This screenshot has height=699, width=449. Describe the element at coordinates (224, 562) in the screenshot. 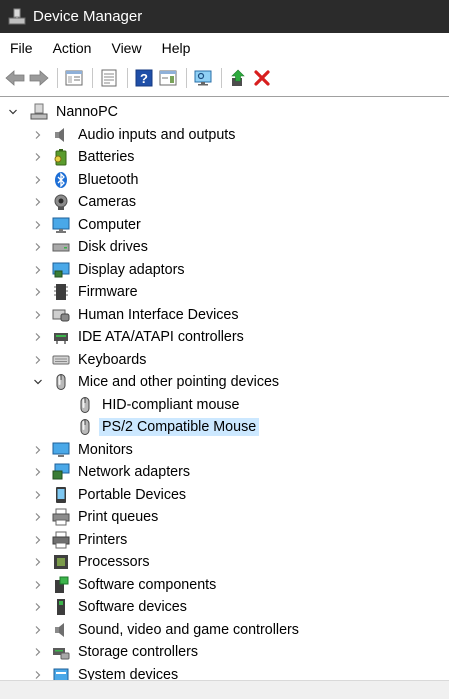

I see `tree-category-item: Processors` at that location.